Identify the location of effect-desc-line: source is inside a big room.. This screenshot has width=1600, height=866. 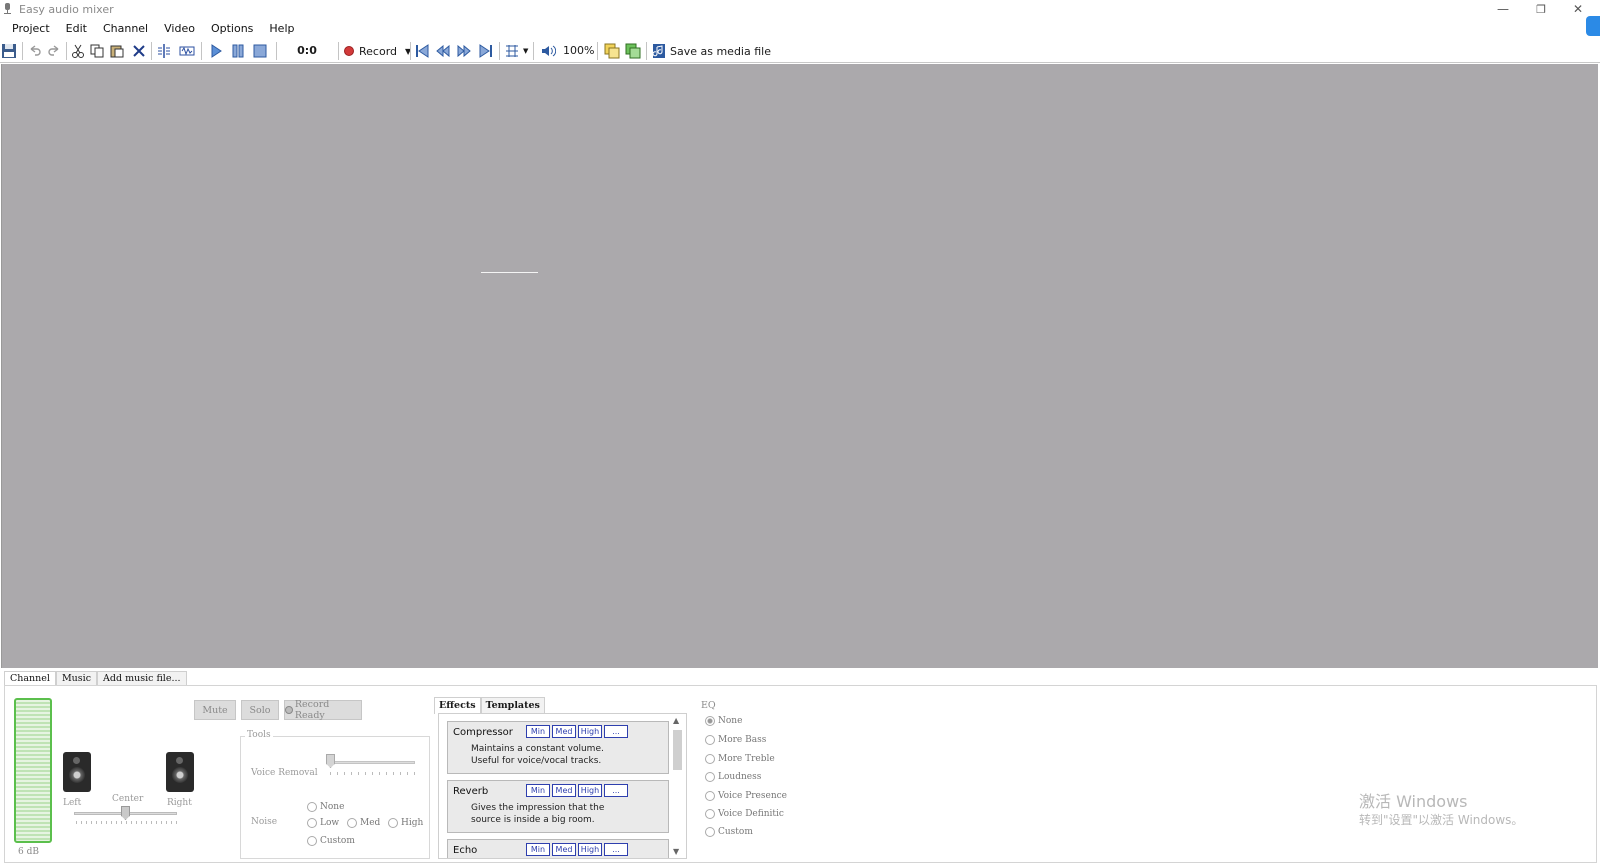
(533, 820).